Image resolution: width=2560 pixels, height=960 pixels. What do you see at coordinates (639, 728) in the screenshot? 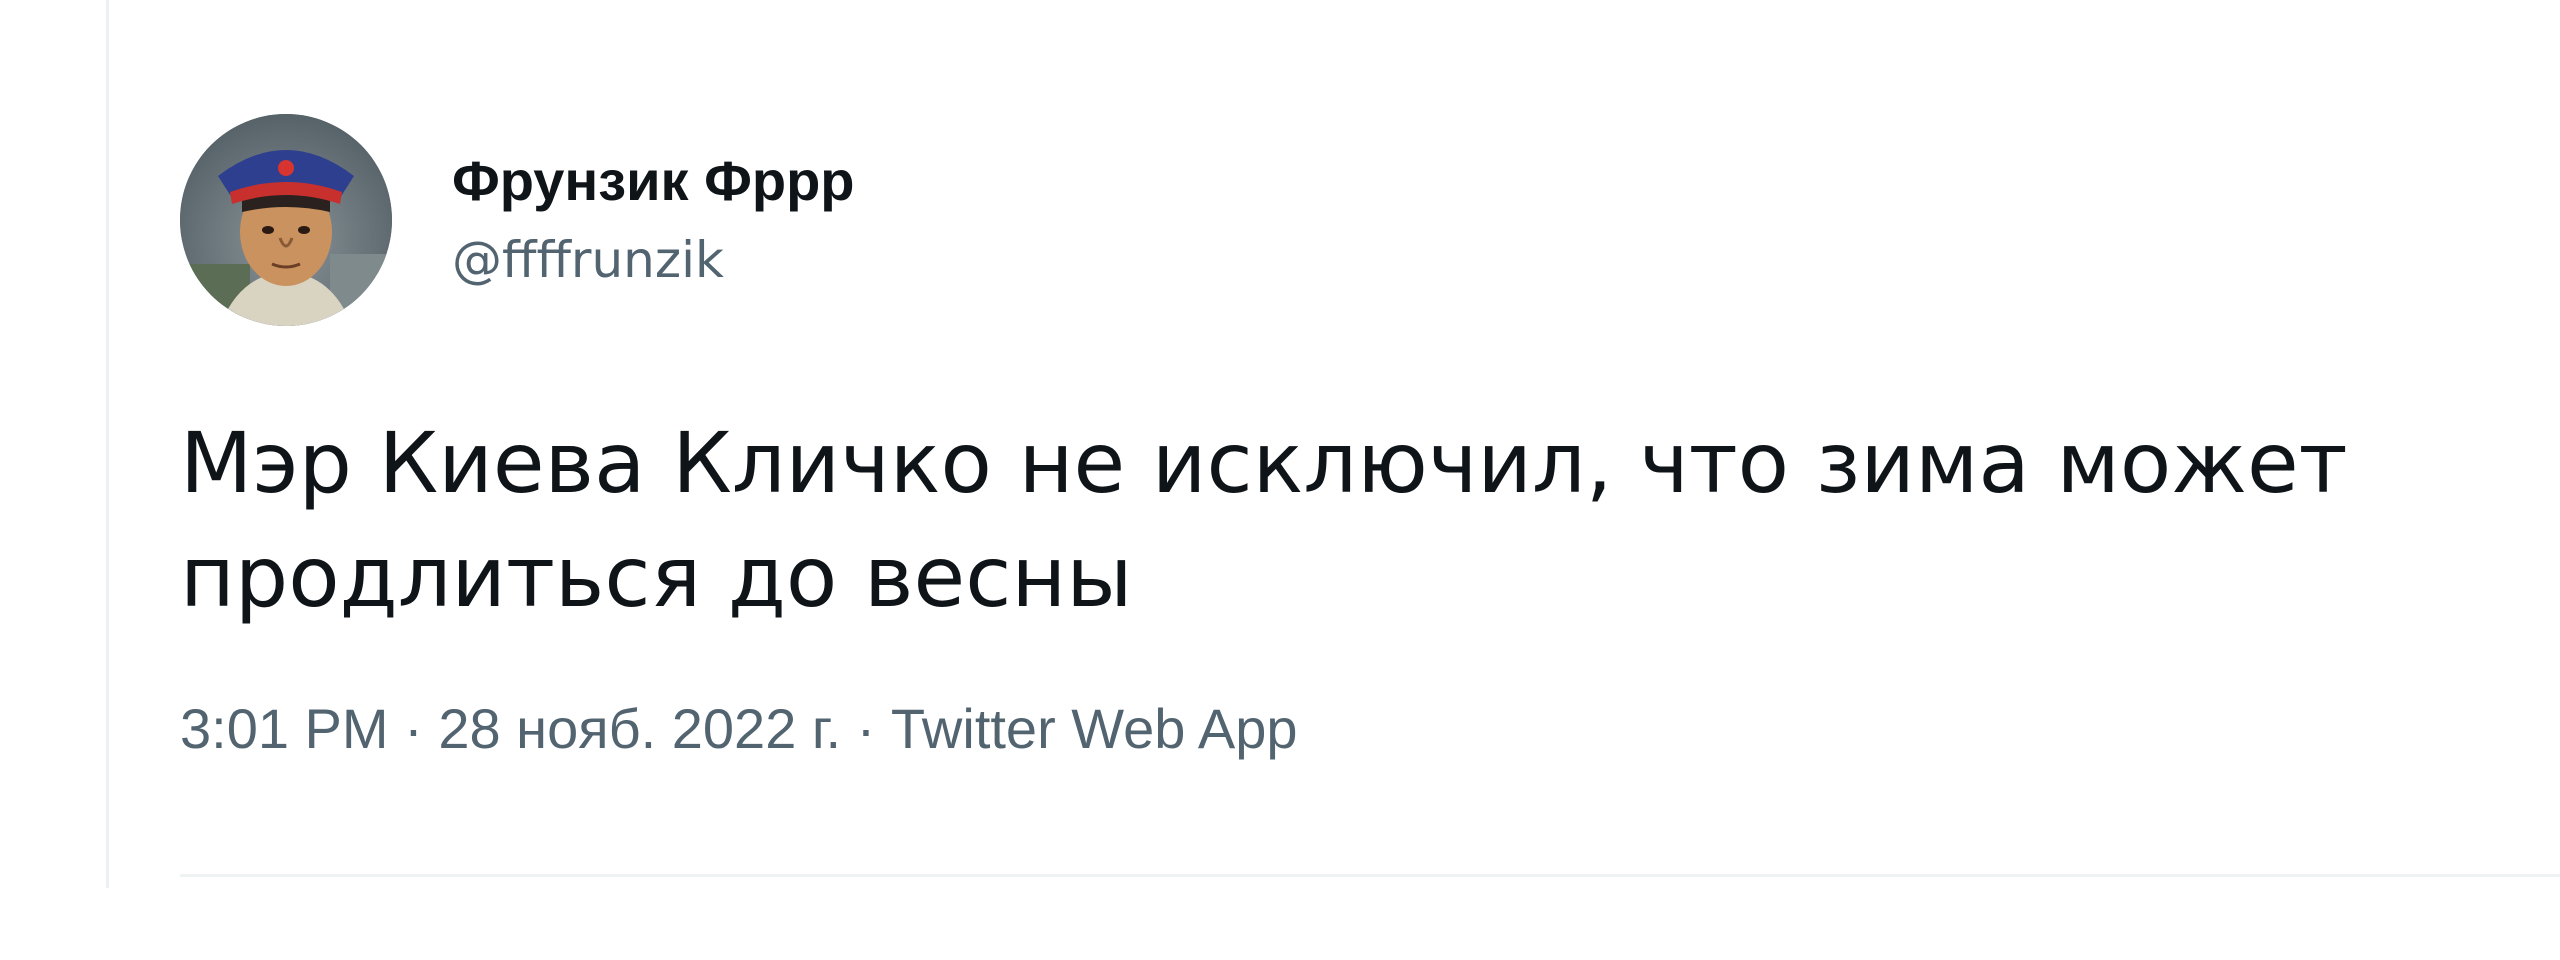
I see `tweet-date: 28 нояб. 2022 г.` at bounding box center [639, 728].